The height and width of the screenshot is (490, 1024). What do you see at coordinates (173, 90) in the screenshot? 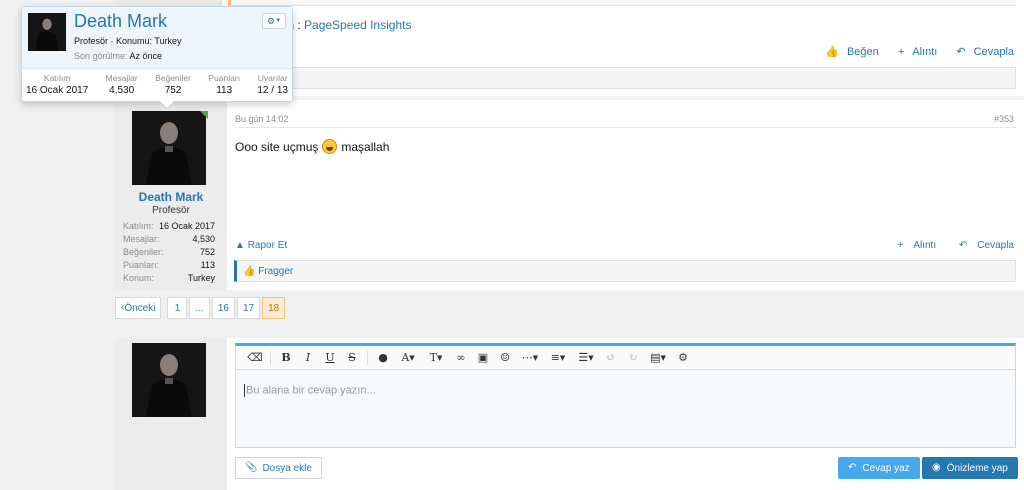
I see `member-stat-value: 752` at bounding box center [173, 90].